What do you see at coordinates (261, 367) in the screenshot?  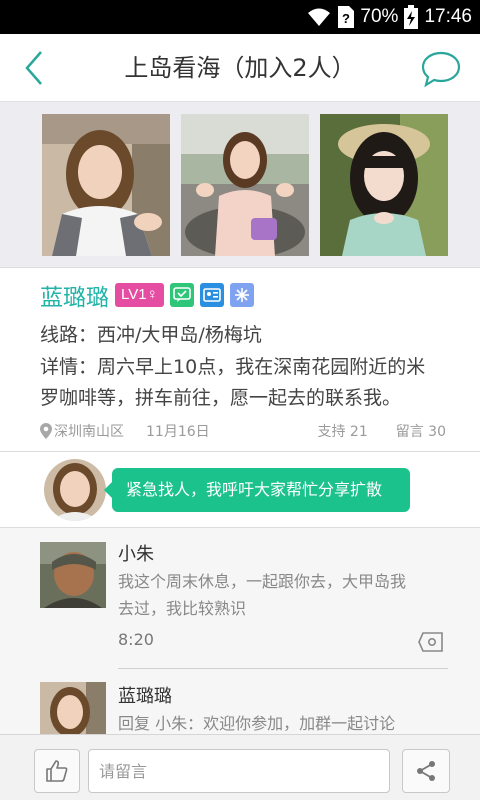 I see `detail-line-1: 周六早上10点，我在深南花园附近的米` at bounding box center [261, 367].